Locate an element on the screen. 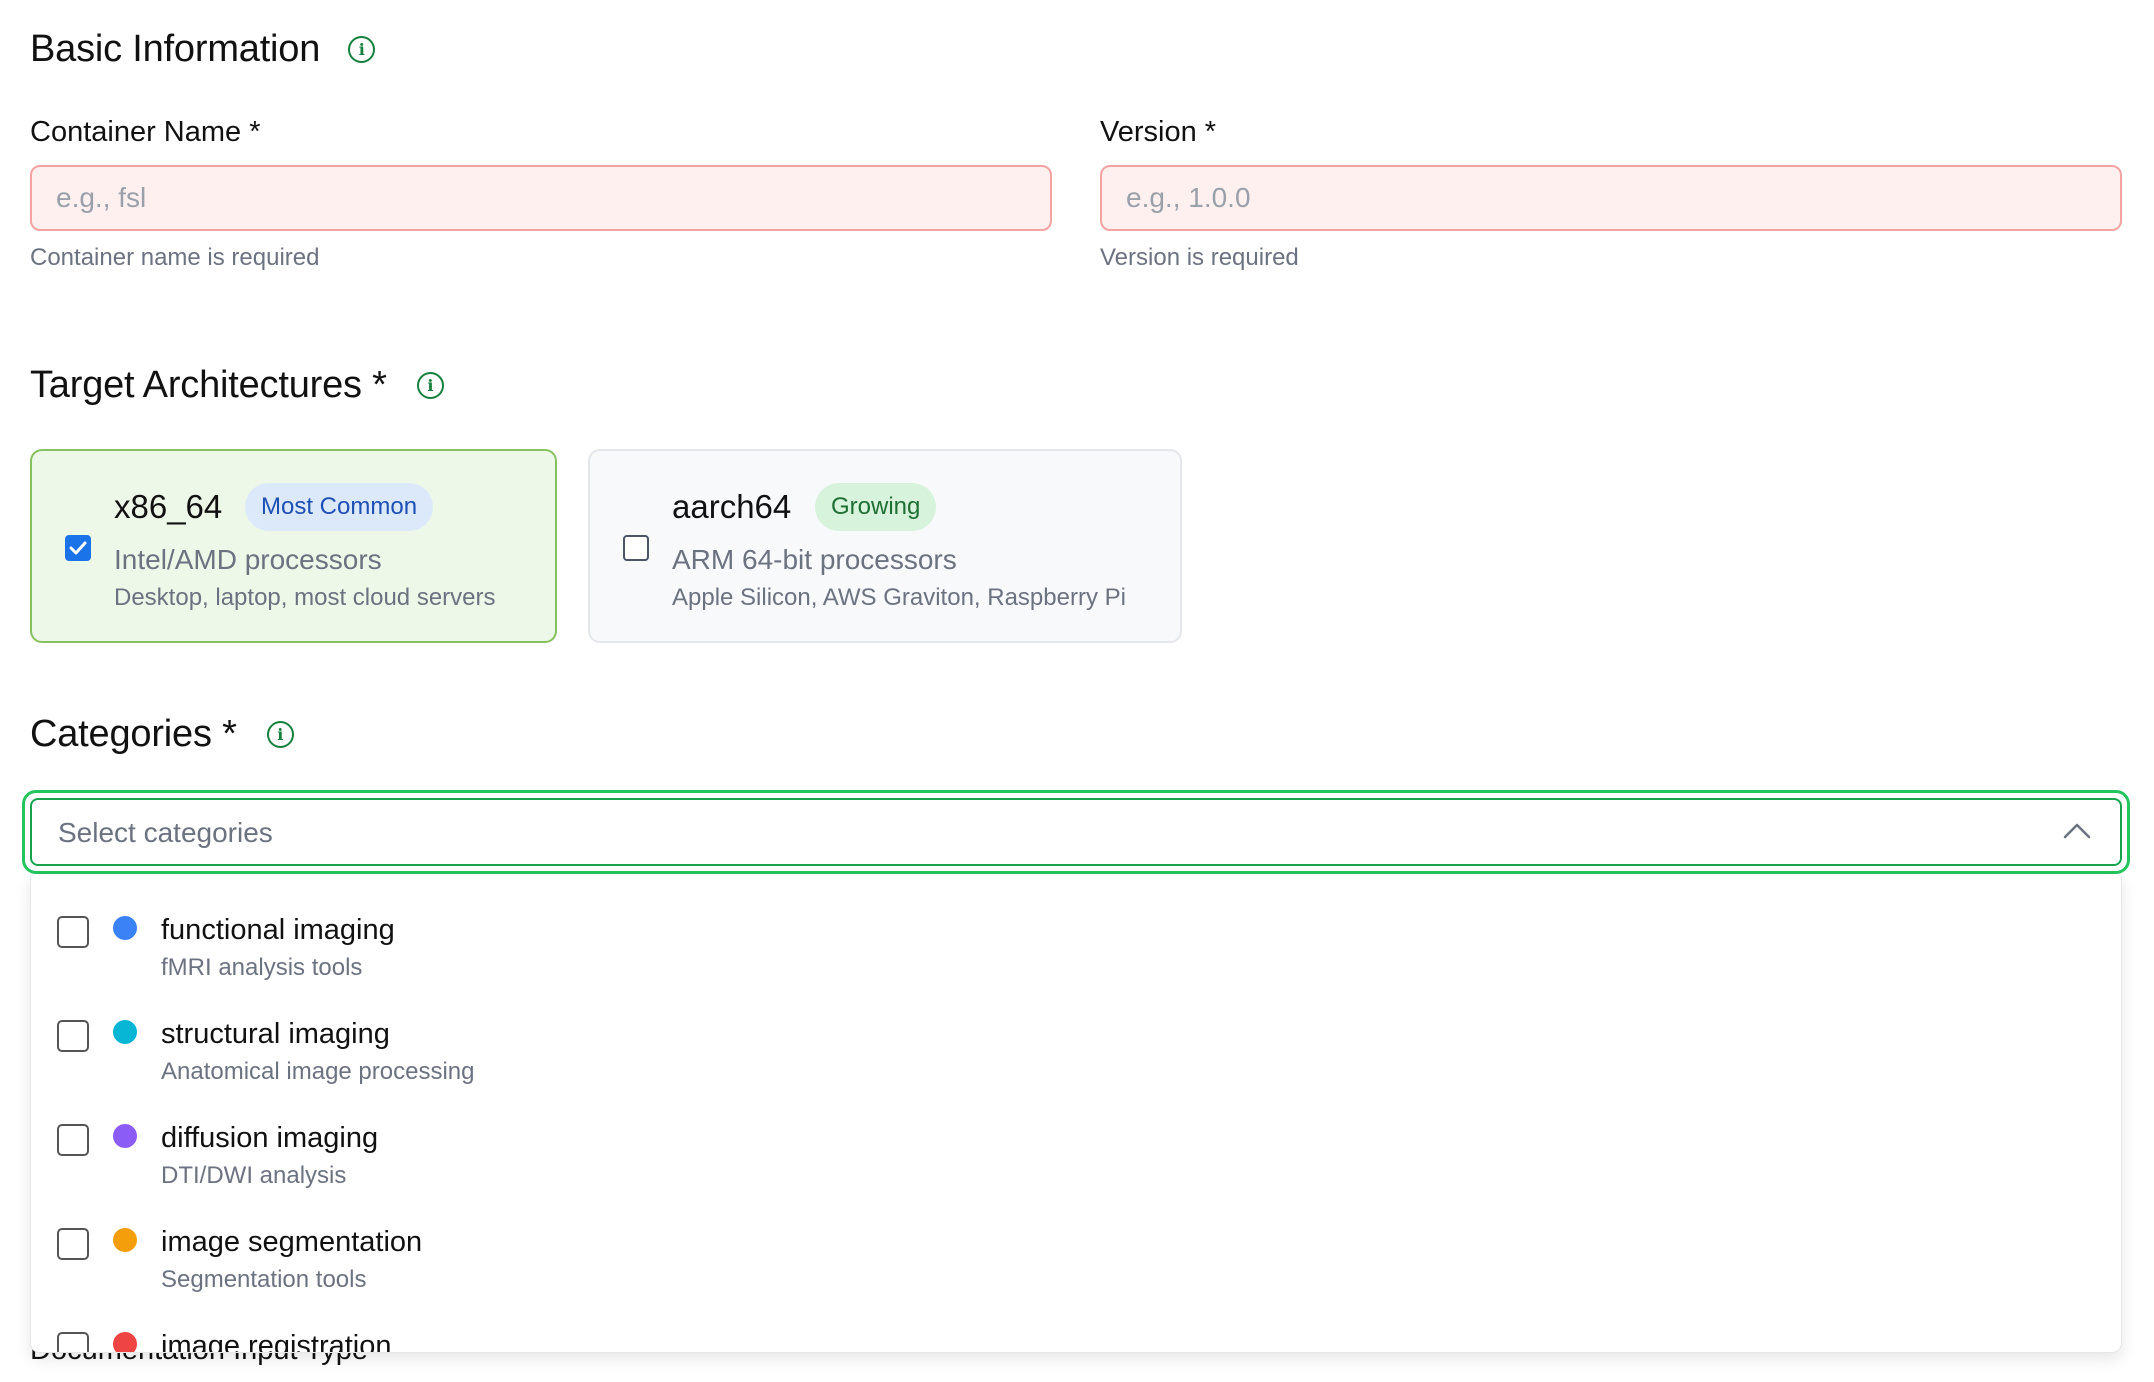 This screenshot has width=2154, height=1382. category-name: diffusion imaging is located at coordinates (270, 1138).